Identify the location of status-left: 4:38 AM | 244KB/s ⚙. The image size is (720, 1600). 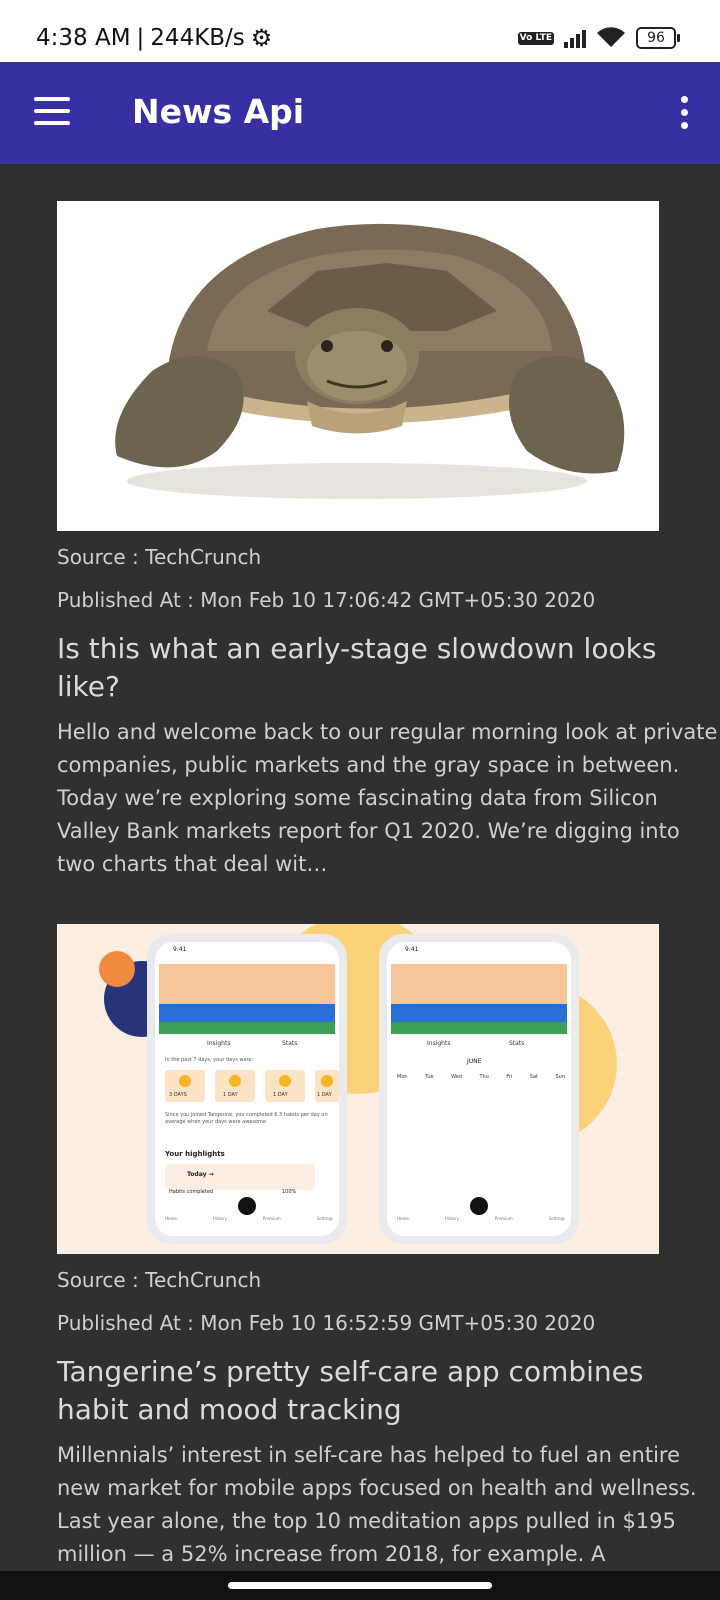
(154, 38).